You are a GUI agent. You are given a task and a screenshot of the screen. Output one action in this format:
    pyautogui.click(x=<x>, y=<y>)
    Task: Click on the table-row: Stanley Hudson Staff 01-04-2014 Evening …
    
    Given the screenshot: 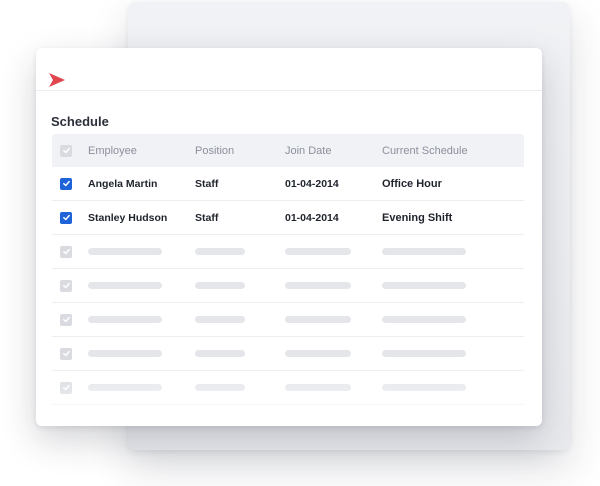 What is the action you would take?
    pyautogui.click(x=288, y=218)
    